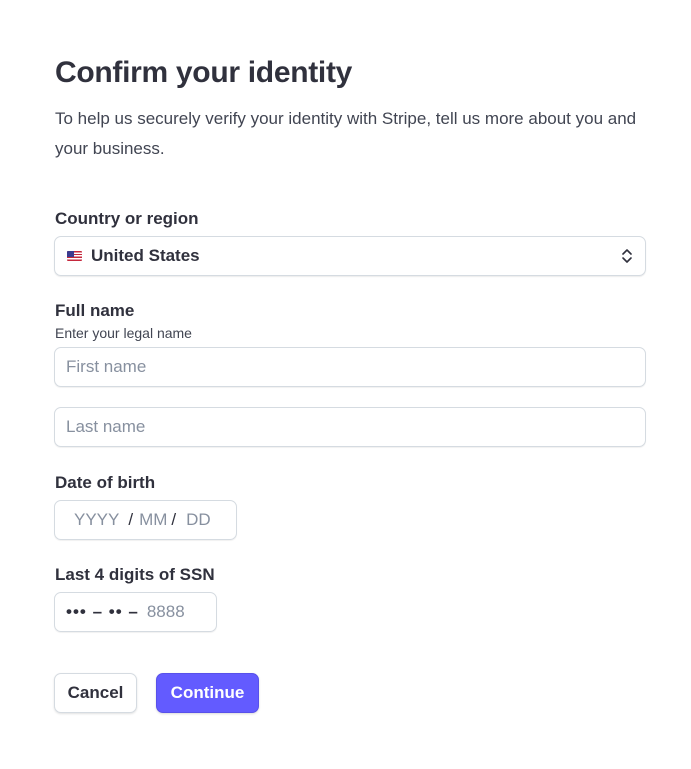 The width and height of the screenshot is (691, 769). Describe the element at coordinates (102, 611) in the screenshot. I see `ssn-mask: ••• – •• –` at that location.